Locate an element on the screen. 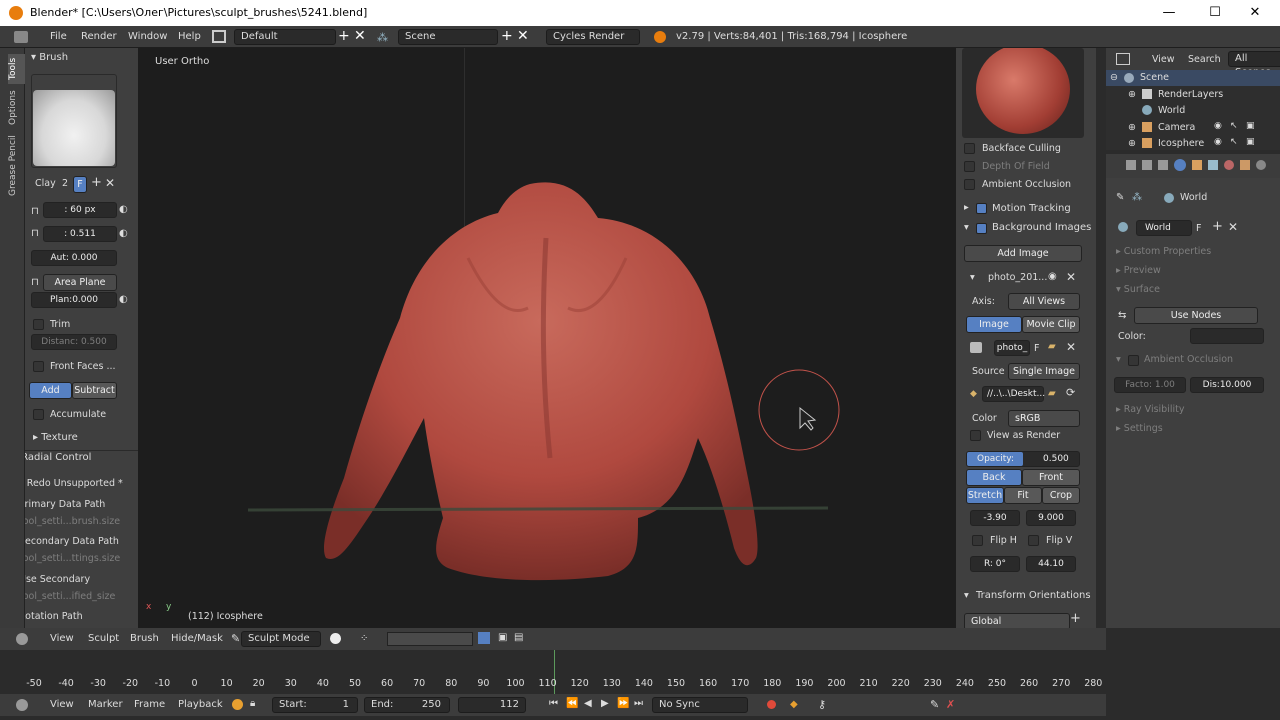 This screenshot has height=720, width=1280. reload-icon: ⟳ is located at coordinates (1070, 392).